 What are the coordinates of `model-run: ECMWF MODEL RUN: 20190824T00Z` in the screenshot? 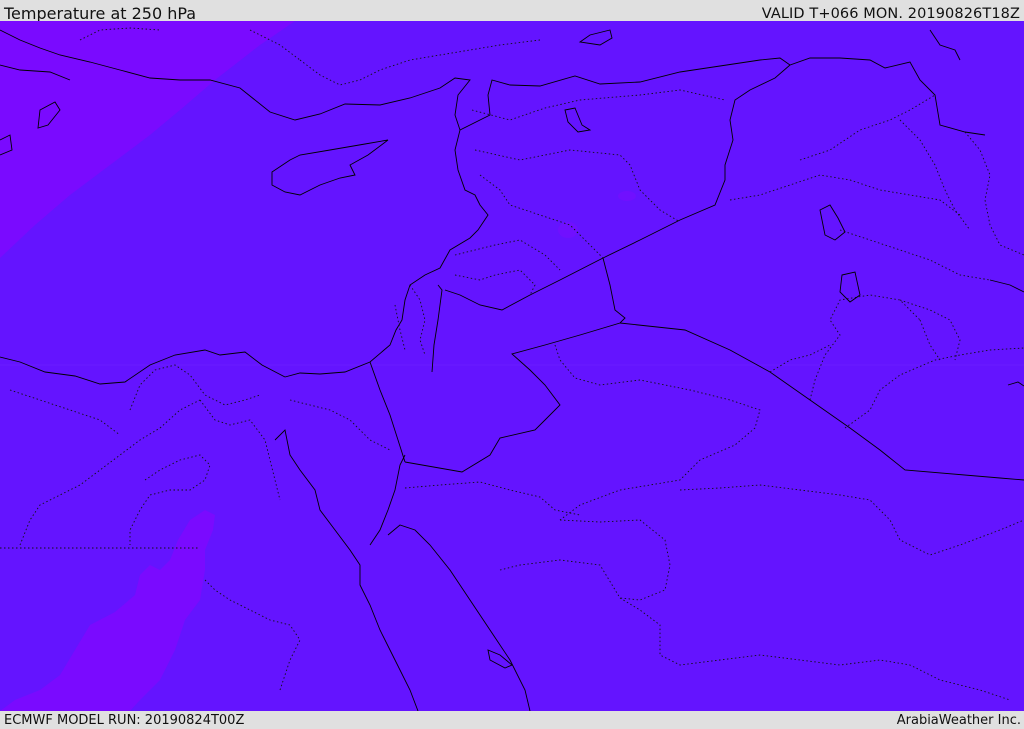 It's located at (124, 720).